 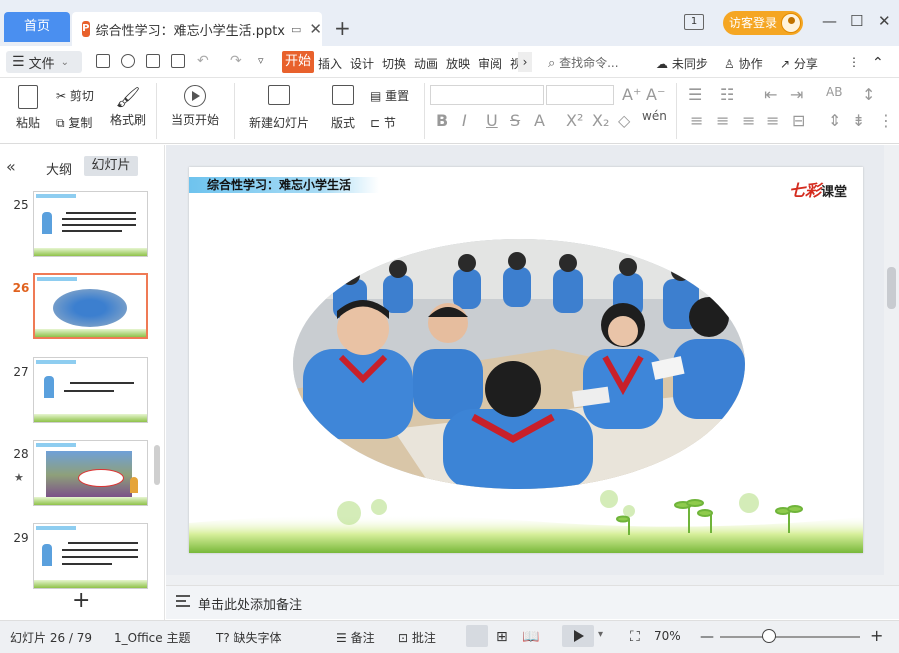 What do you see at coordinates (426, 63) in the screenshot?
I see `tab-animation: 动画` at bounding box center [426, 63].